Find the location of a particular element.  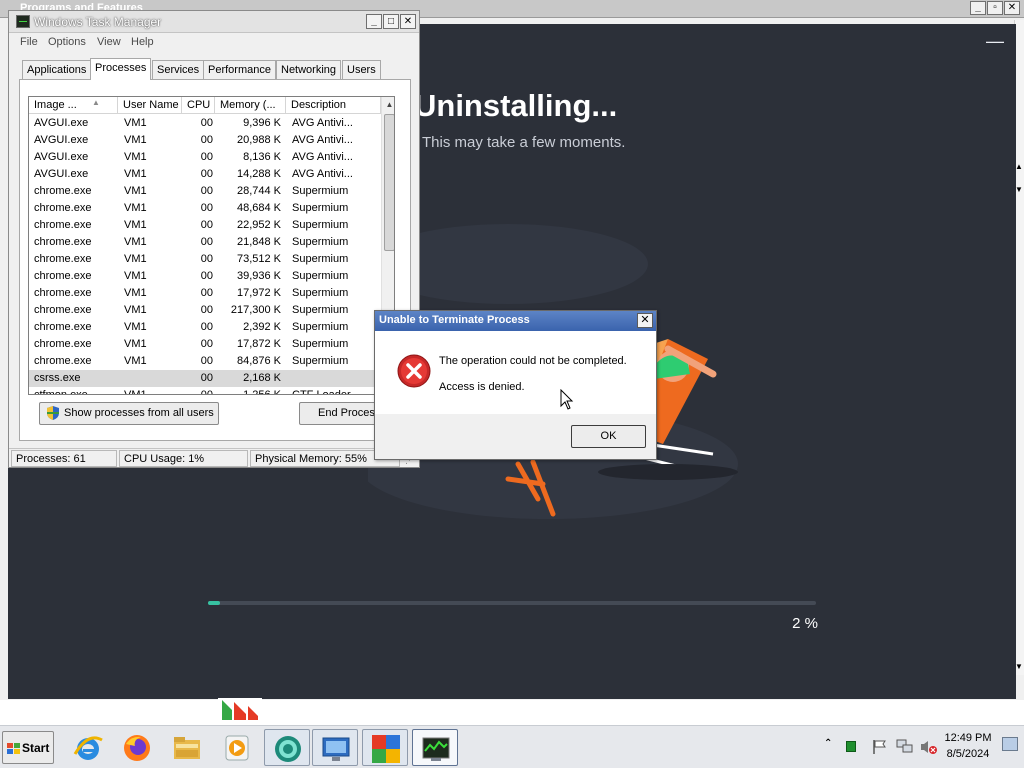

process-row: chrome.exe VM1 00 84,876 K Supermium is located at coordinates (205, 361).